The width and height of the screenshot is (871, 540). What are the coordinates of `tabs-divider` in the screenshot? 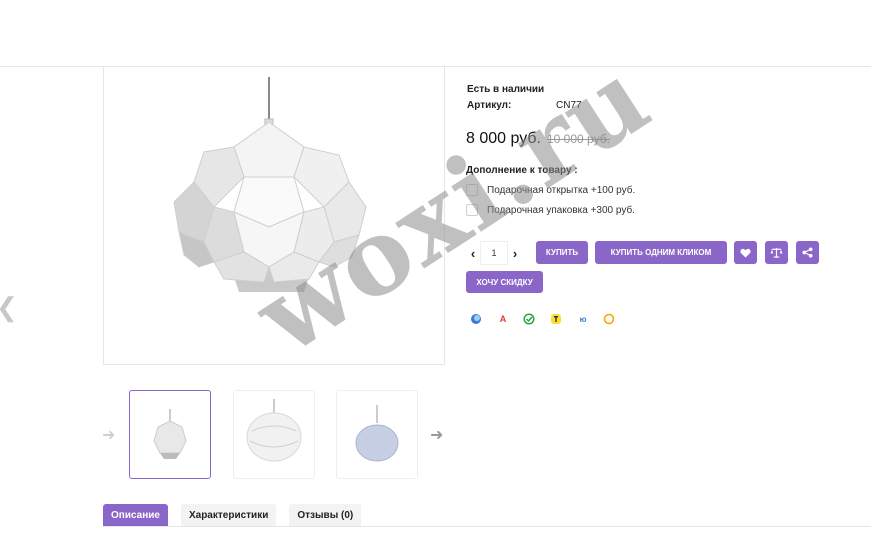 It's located at (487, 526).